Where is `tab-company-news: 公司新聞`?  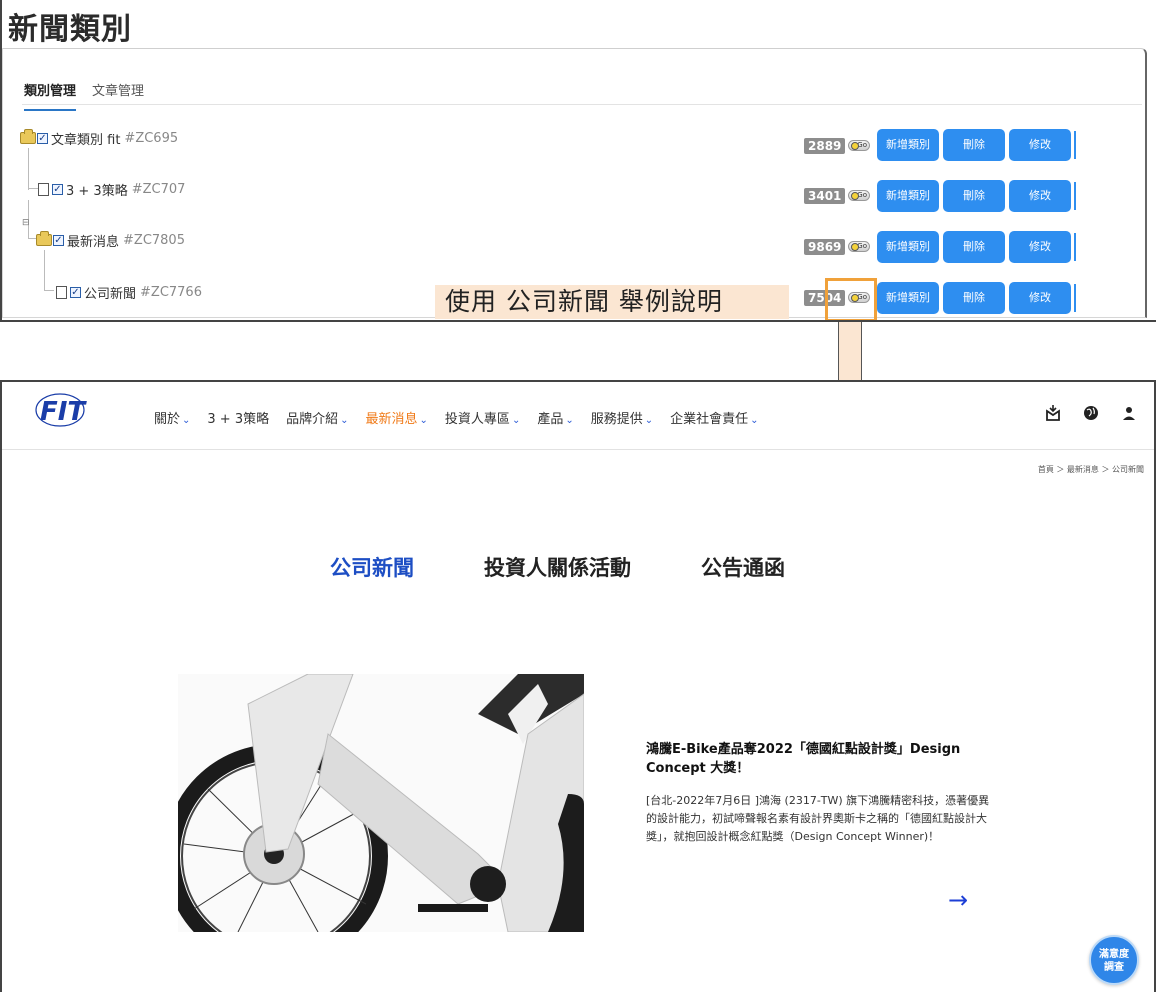 tab-company-news: 公司新聞 is located at coordinates (372, 567).